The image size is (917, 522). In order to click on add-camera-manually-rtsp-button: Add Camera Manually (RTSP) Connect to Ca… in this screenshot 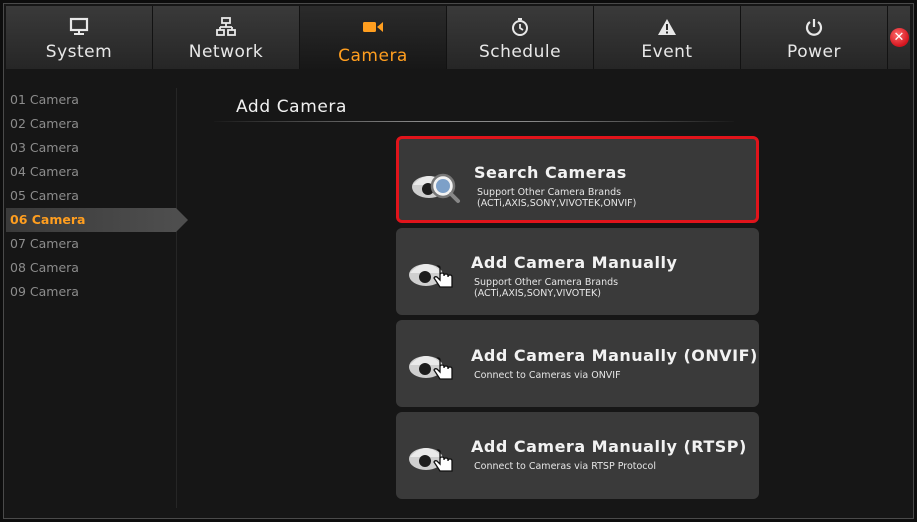, I will do `click(577, 455)`.